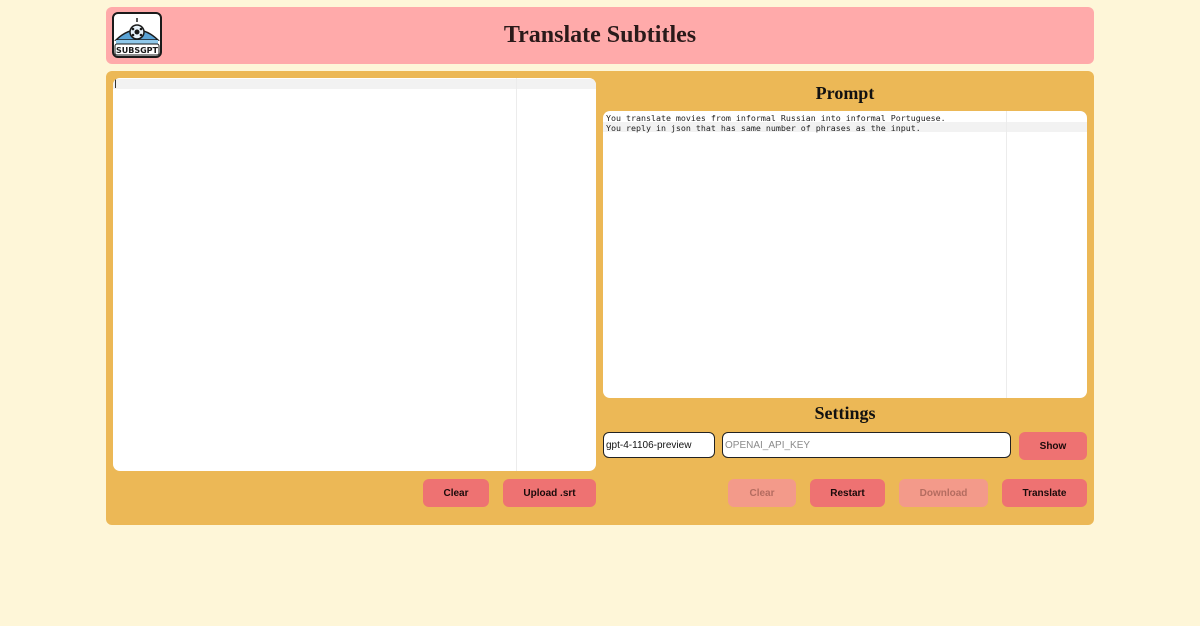  What do you see at coordinates (659, 445) in the screenshot?
I see `model-input` at bounding box center [659, 445].